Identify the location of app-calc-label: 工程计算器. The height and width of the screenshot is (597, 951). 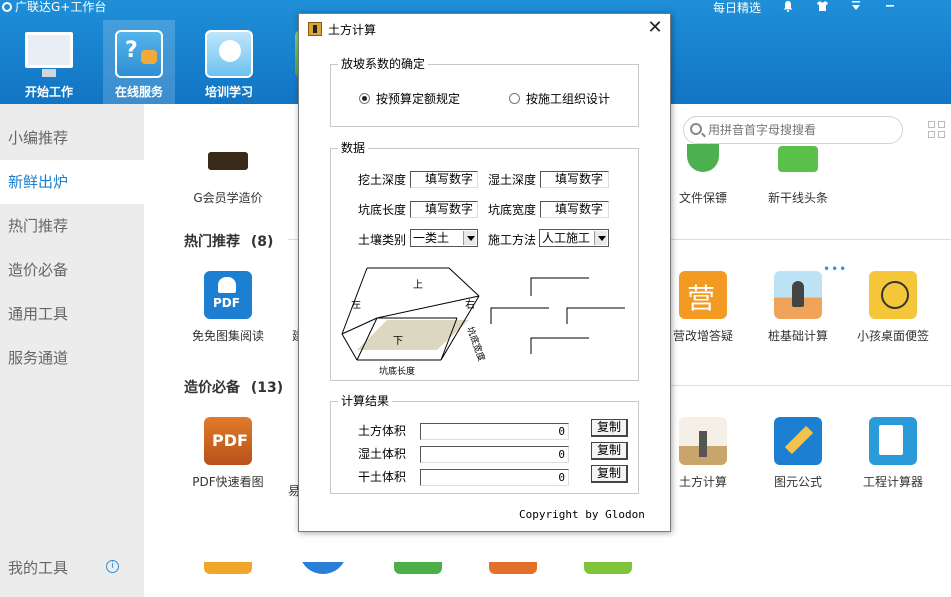
(892, 482).